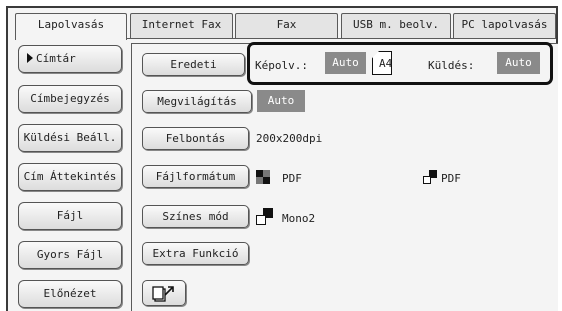  Describe the element at coordinates (70, 216) in the screenshot. I see `sidebar-item-fajl: Fájl` at that location.